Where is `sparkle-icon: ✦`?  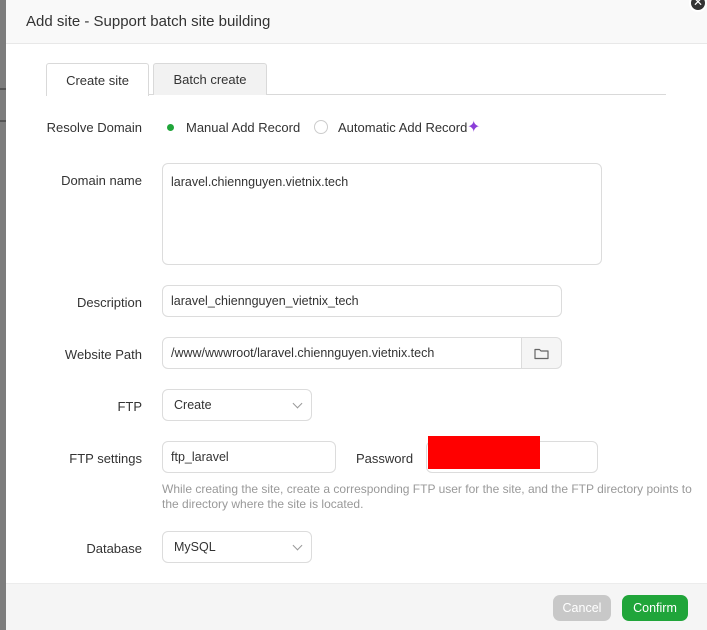 sparkle-icon: ✦ is located at coordinates (474, 127).